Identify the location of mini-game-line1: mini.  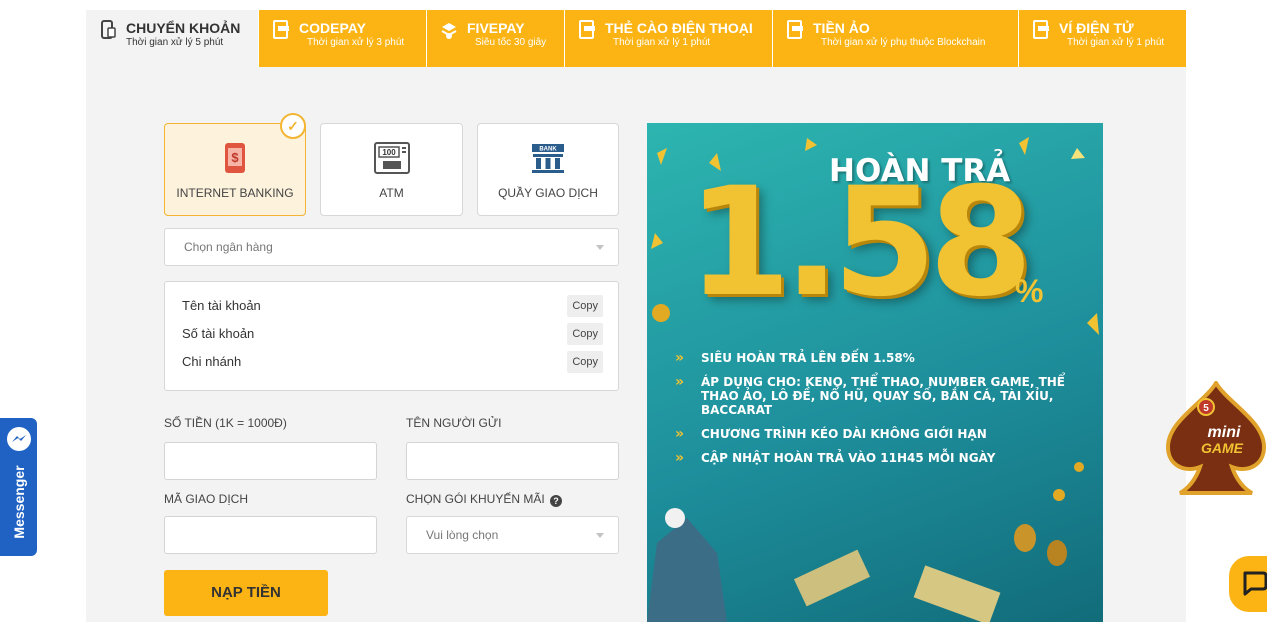
(1224, 432).